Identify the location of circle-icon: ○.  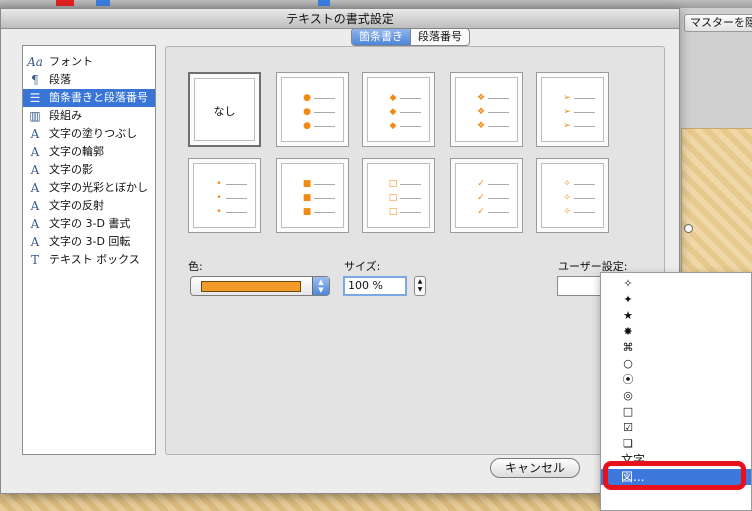
(628, 363).